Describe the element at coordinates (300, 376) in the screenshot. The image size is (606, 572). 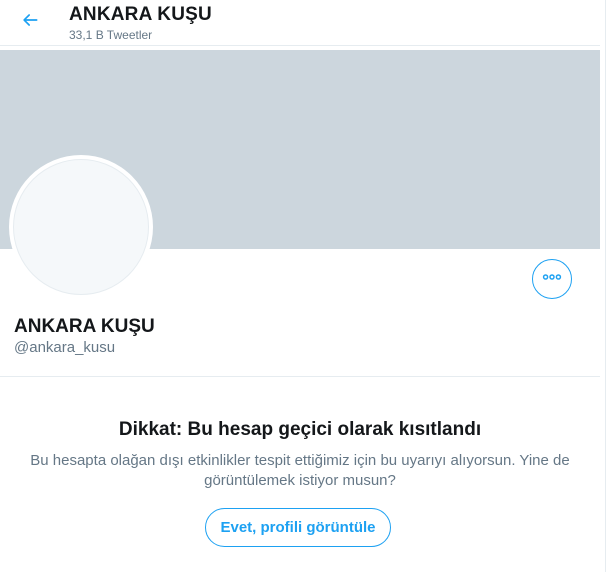
I see `divider` at that location.